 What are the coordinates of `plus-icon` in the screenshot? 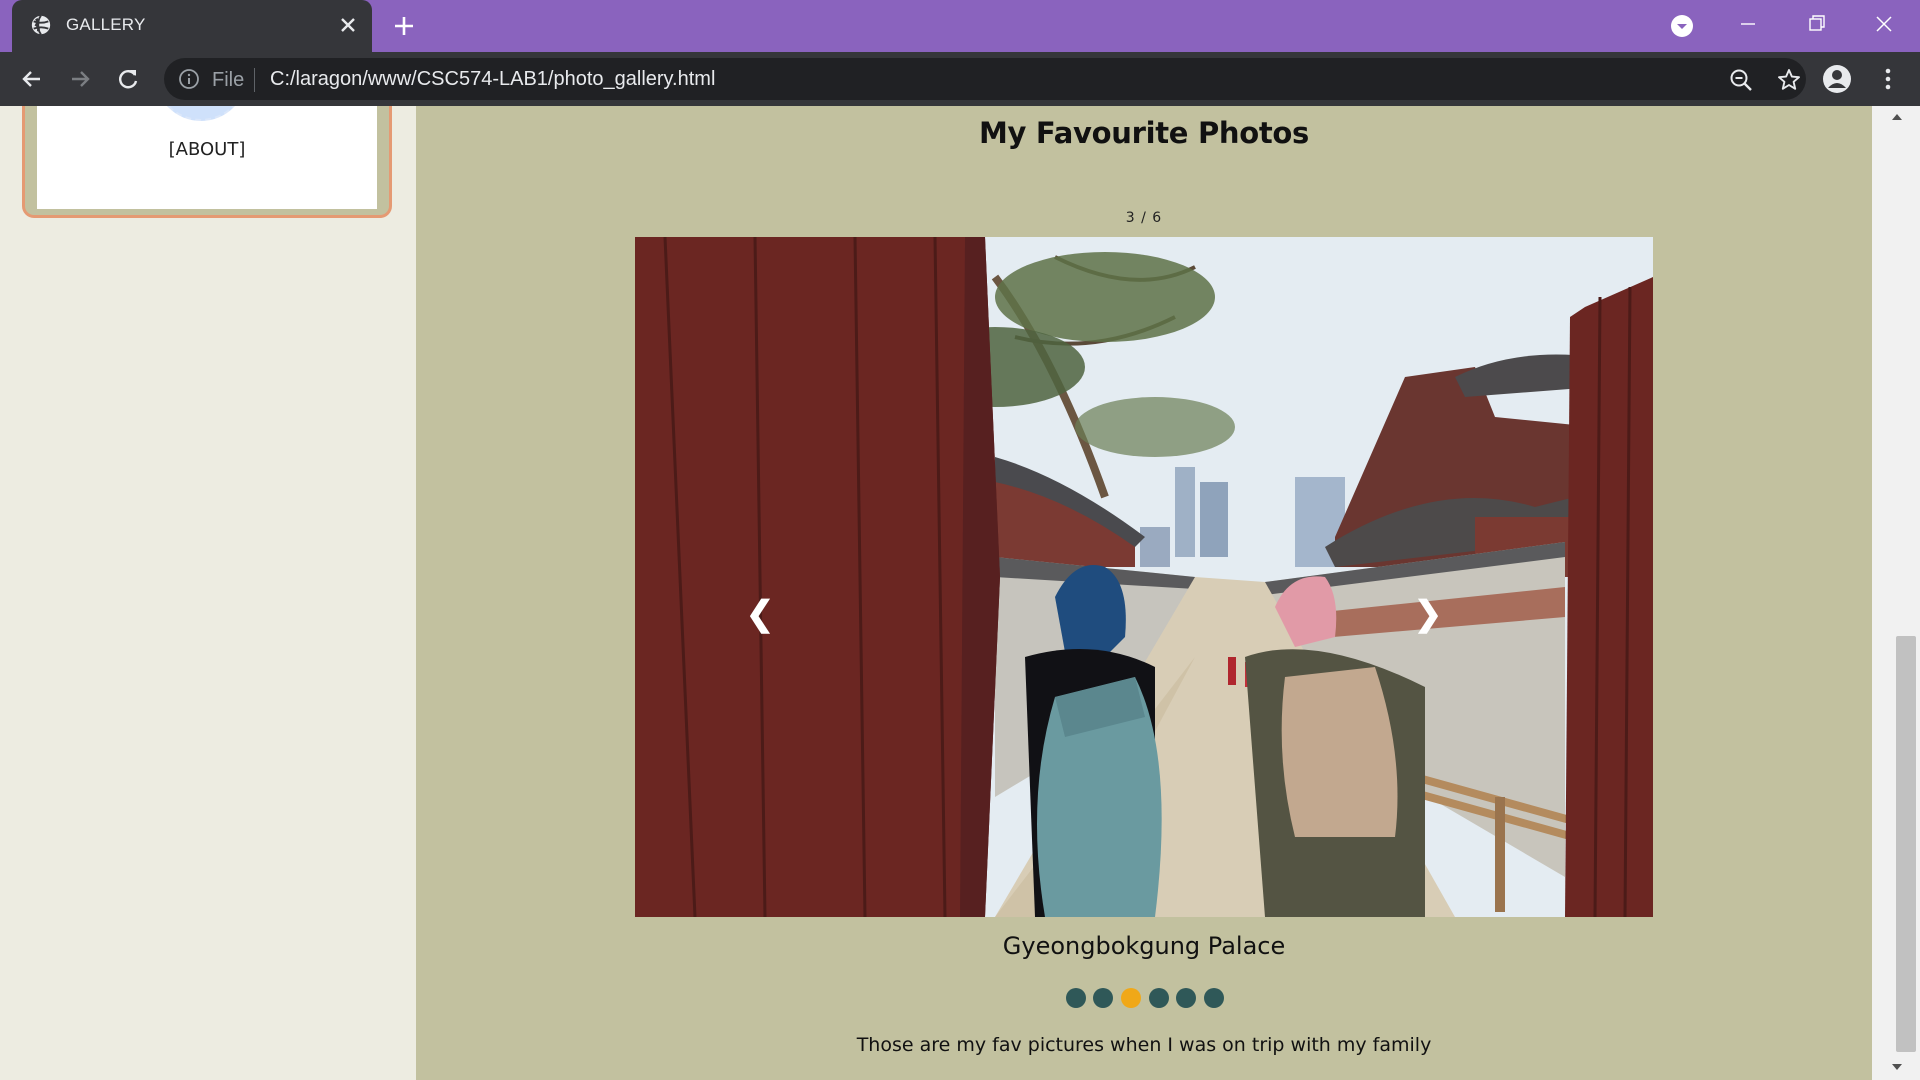 It's located at (404, 26).